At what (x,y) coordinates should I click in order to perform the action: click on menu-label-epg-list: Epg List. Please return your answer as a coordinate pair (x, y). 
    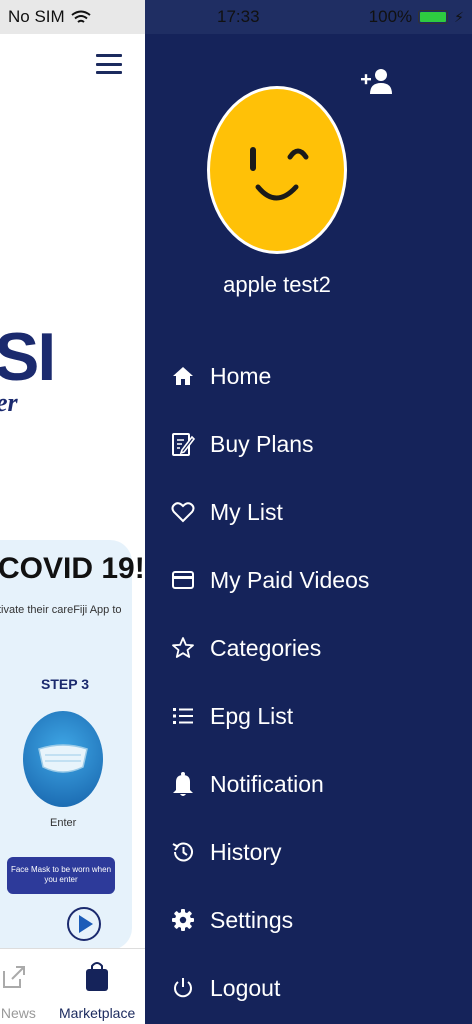
    Looking at the image, I should click on (252, 715).